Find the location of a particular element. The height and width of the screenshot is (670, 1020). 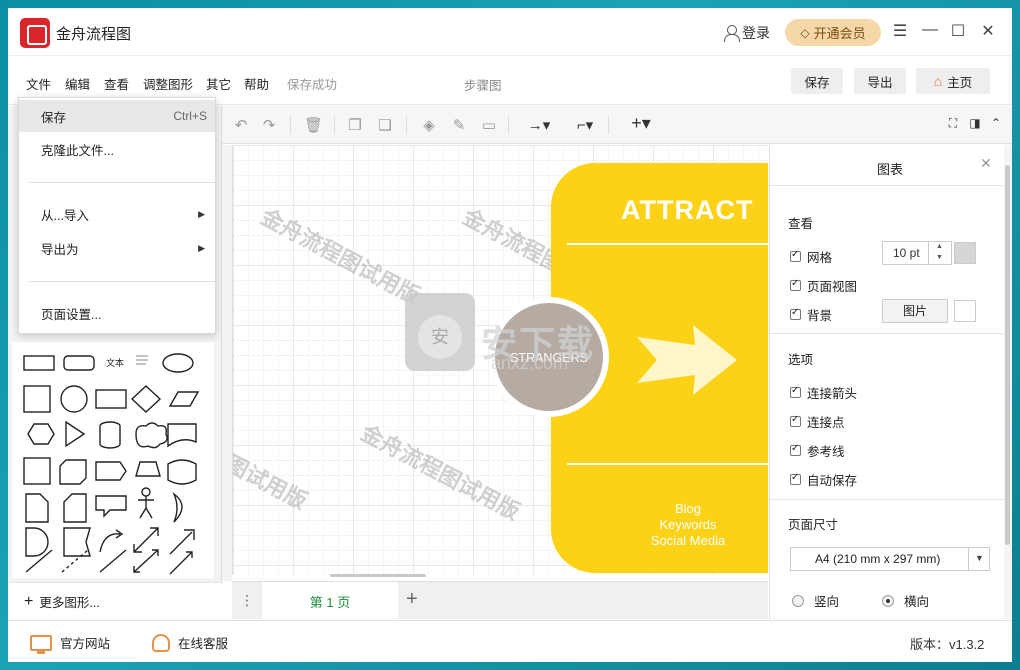

sidebar-splitter is located at coordinates (227, 363).